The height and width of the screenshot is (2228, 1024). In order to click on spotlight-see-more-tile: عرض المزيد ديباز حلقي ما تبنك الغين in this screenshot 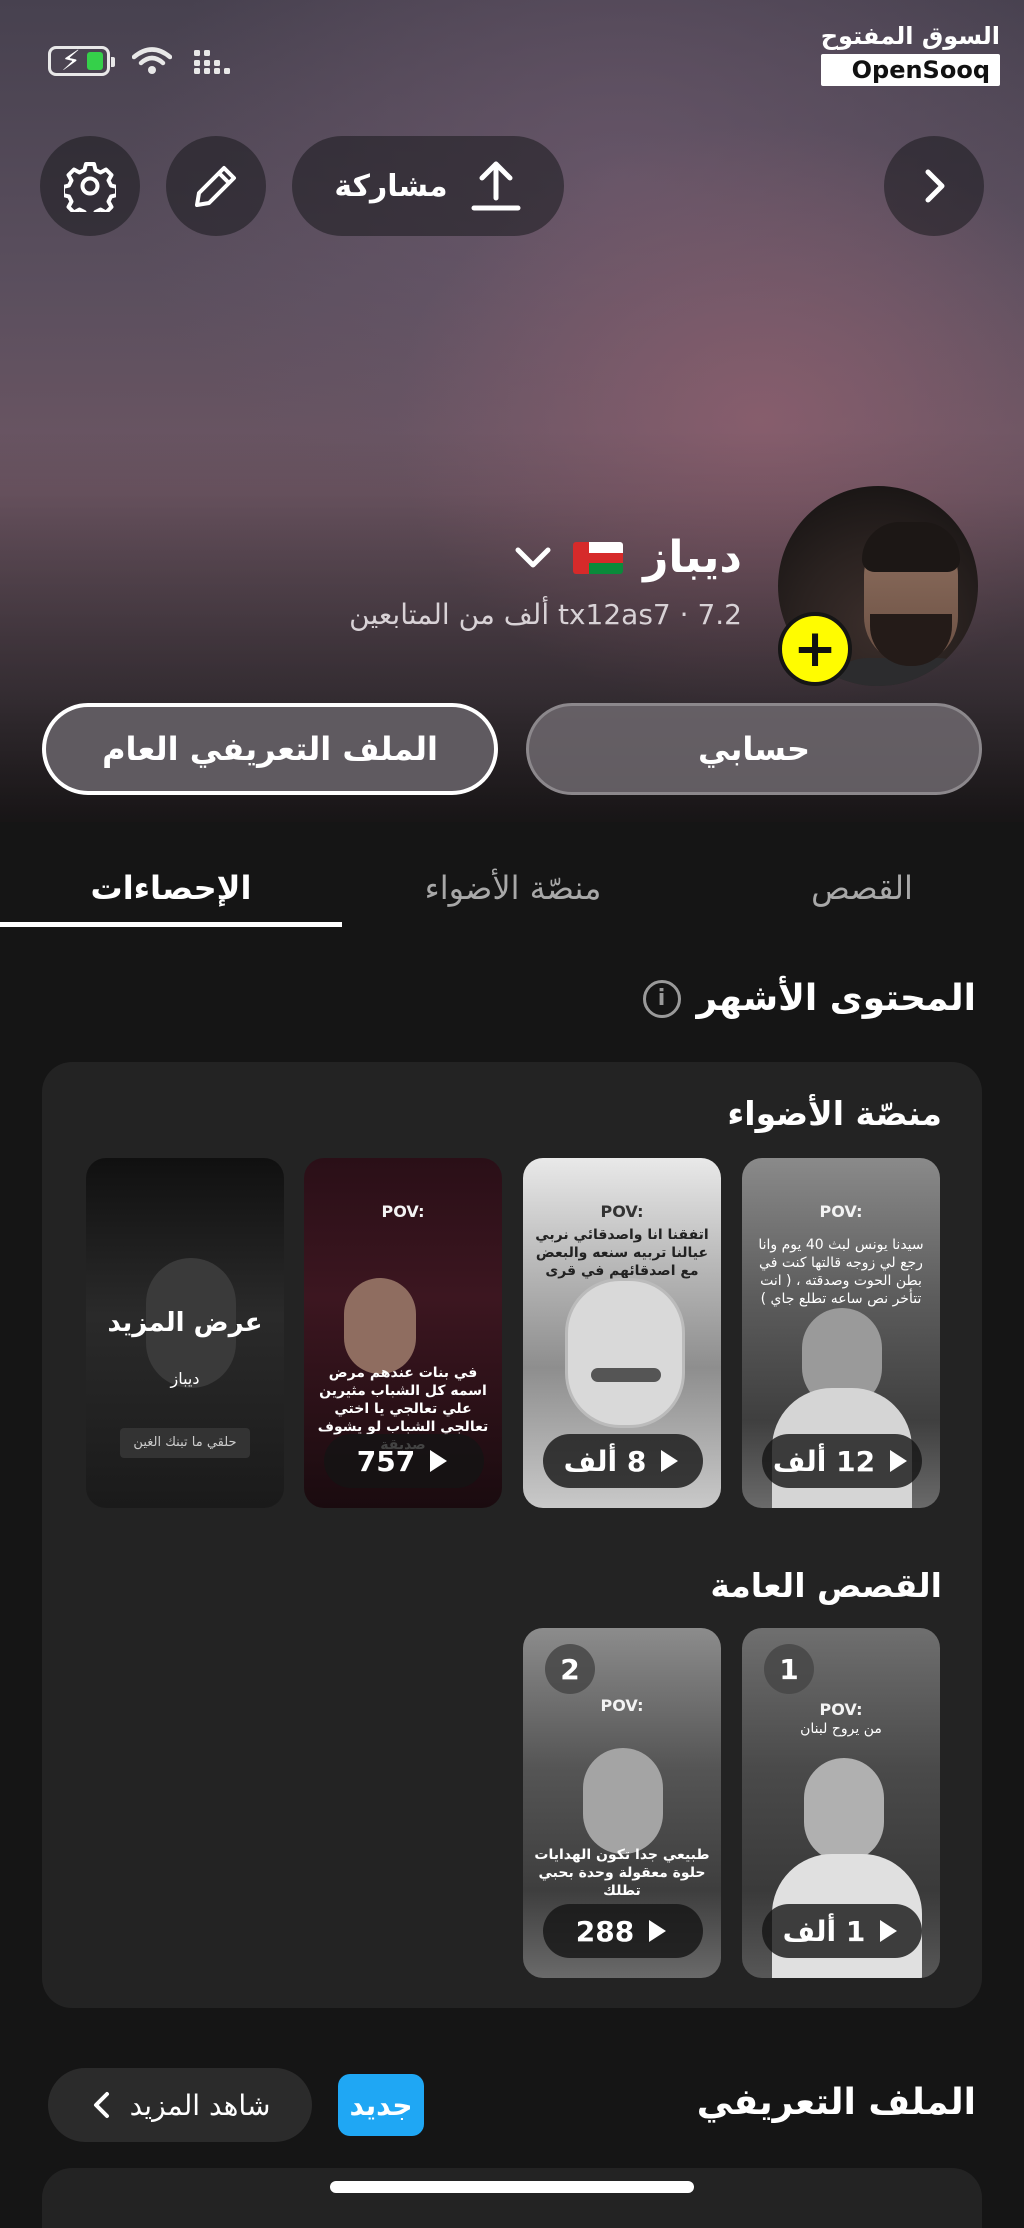, I will do `click(185, 1333)`.